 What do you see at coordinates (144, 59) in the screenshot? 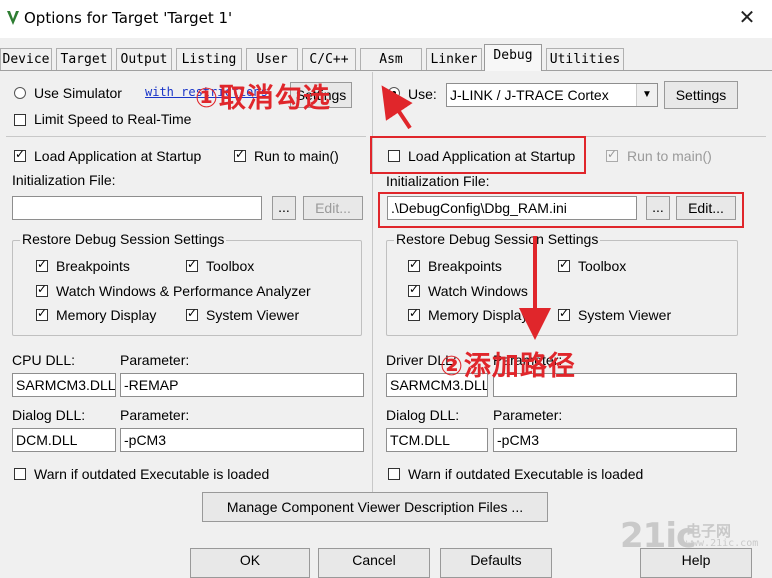
I see `tab-output: Output` at bounding box center [144, 59].